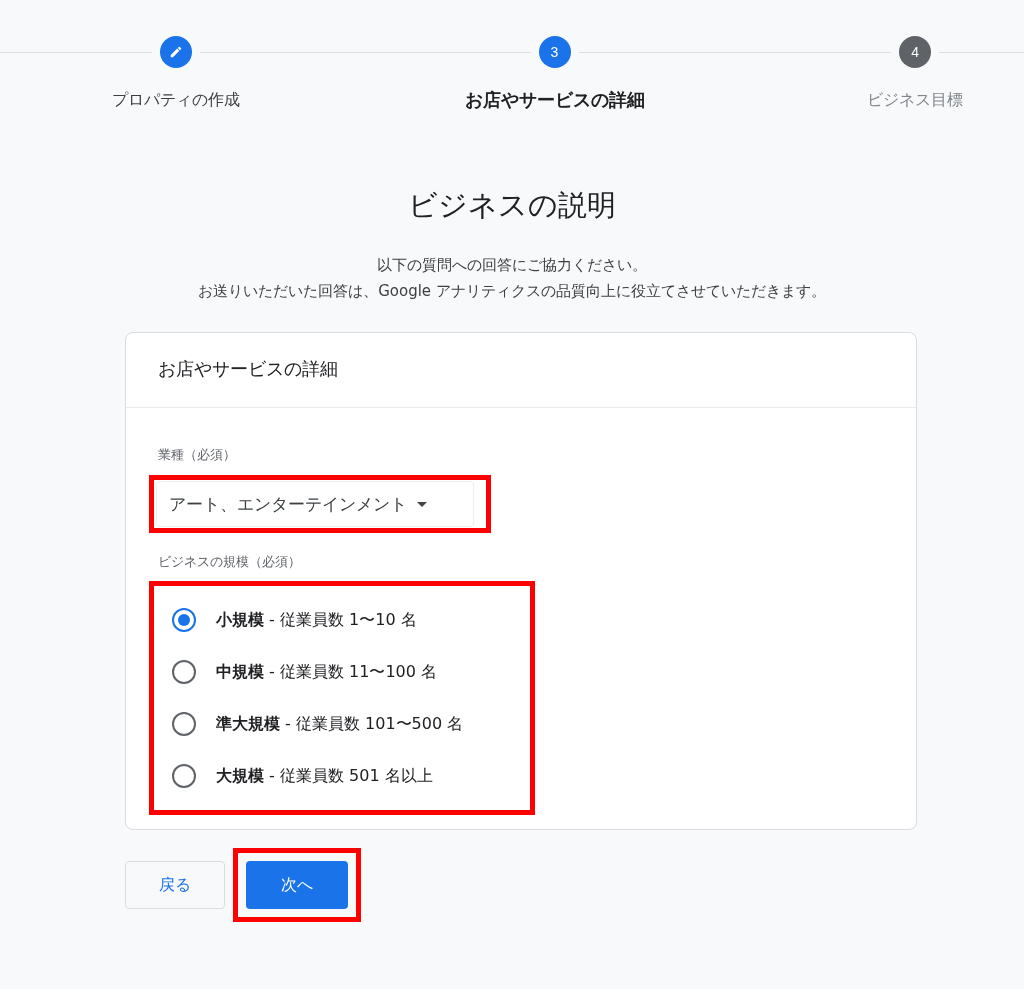 The width and height of the screenshot is (1024, 989). I want to click on step-label: ビジネス目標, so click(915, 100).